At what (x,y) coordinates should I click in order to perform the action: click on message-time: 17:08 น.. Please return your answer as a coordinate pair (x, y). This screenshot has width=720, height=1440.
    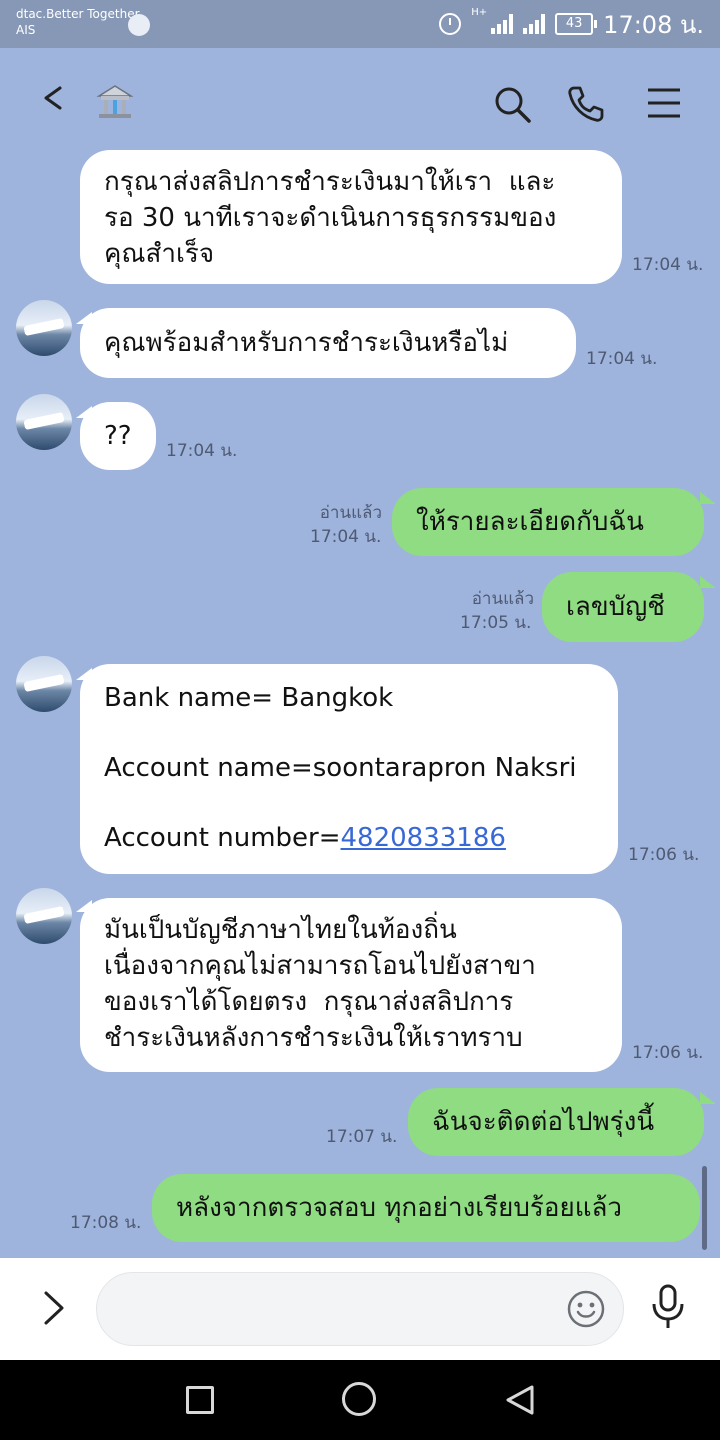
    Looking at the image, I should click on (106, 1223).